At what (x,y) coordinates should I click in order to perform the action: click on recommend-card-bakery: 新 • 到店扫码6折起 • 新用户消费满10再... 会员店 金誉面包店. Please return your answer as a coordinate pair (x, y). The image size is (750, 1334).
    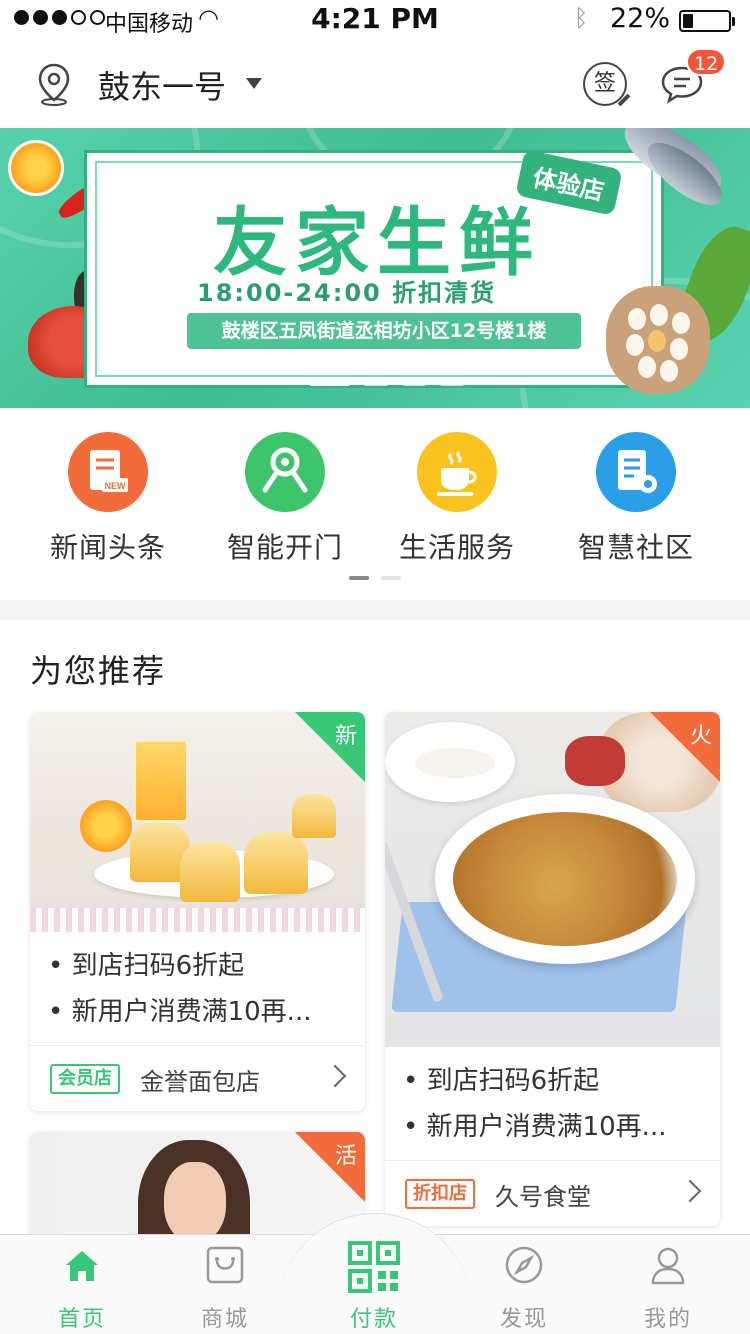
    Looking at the image, I should click on (197, 911).